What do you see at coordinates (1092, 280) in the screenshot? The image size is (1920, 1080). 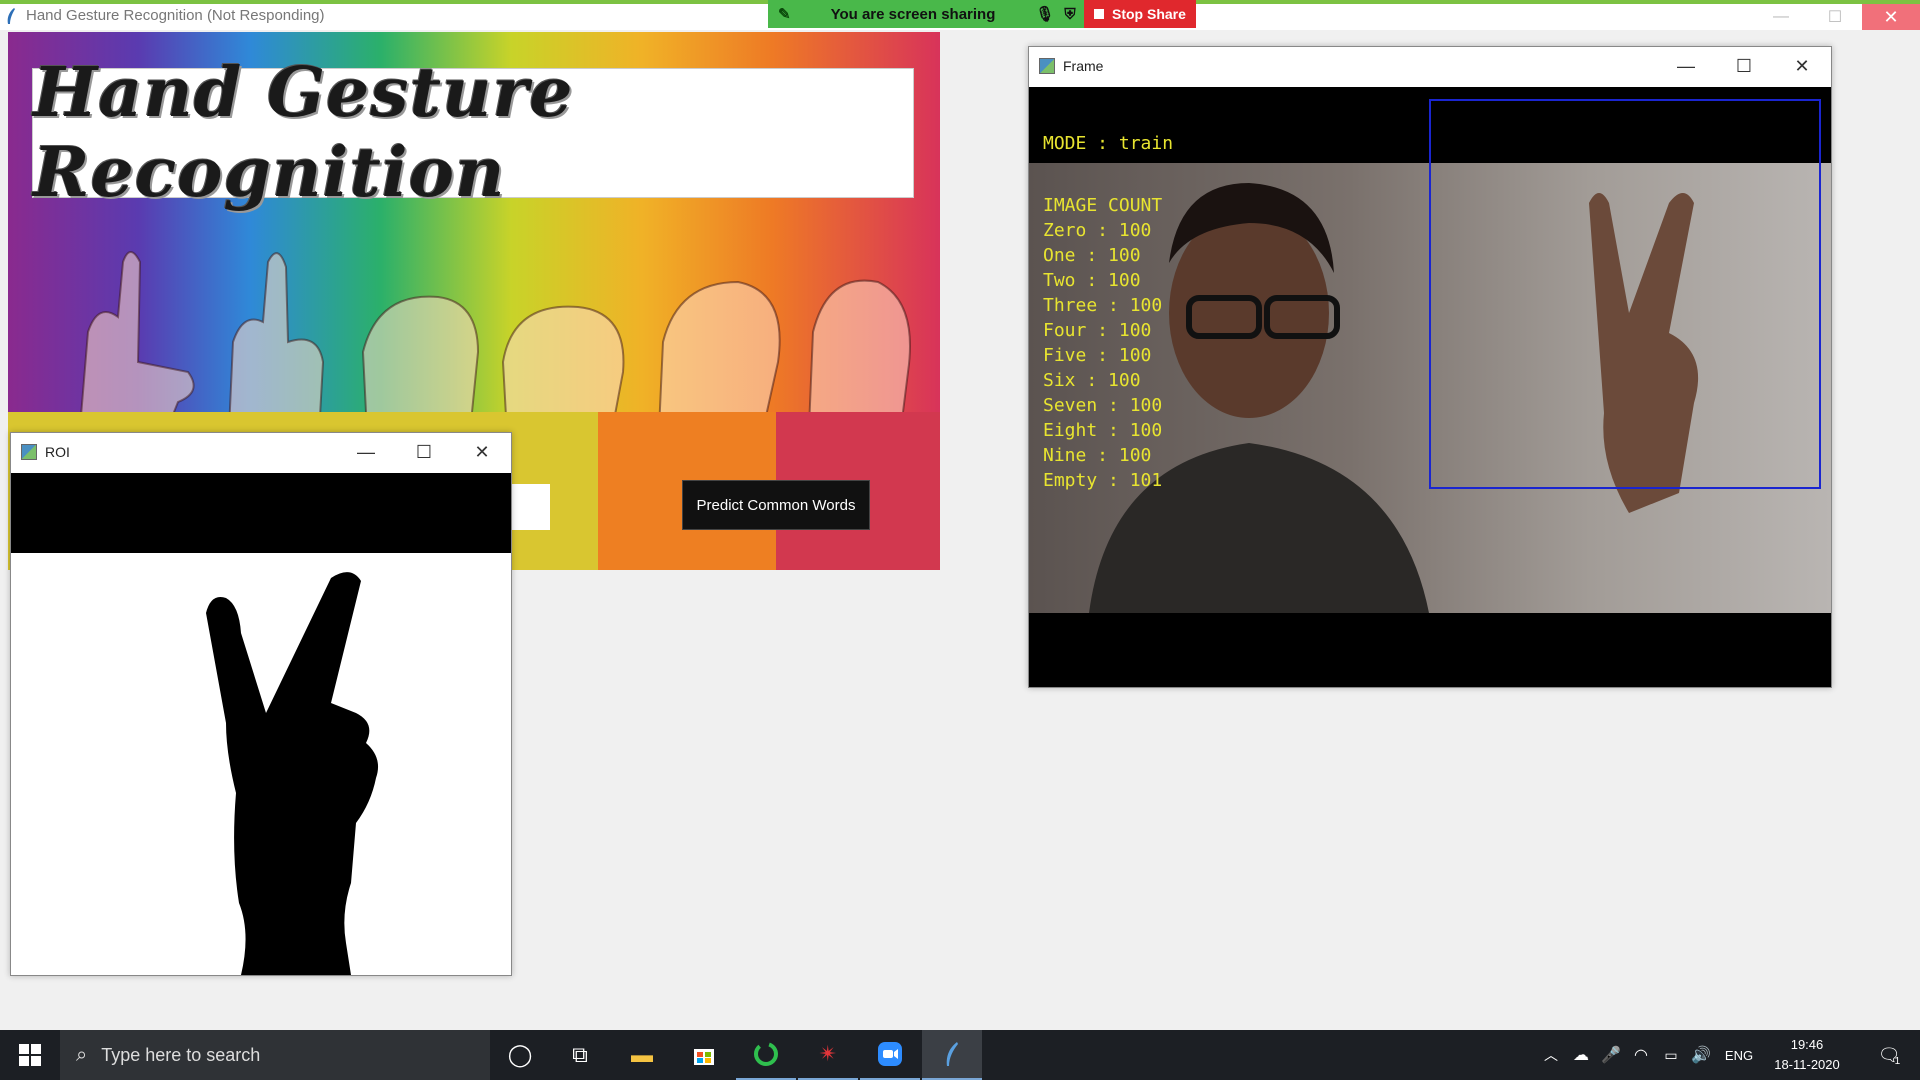 I see `count-two: Two : 100` at bounding box center [1092, 280].